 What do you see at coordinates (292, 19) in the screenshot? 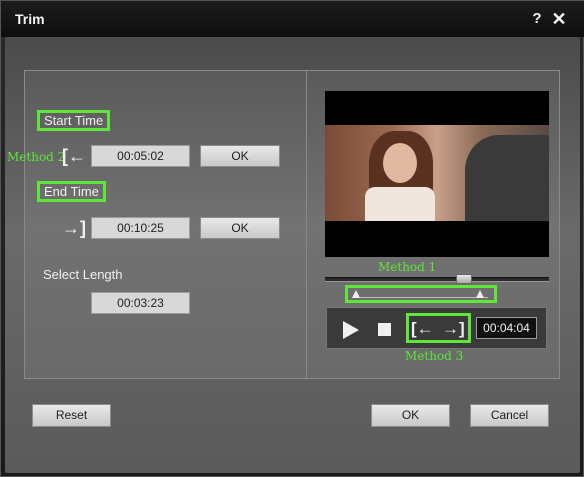
I see `title-bar: Trim ? ✕` at bounding box center [292, 19].